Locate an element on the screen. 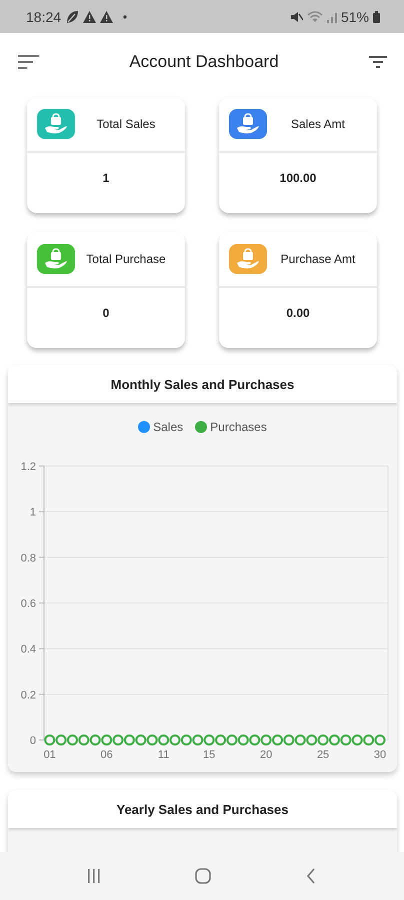  axis-label: 0.2 is located at coordinates (28, 695).